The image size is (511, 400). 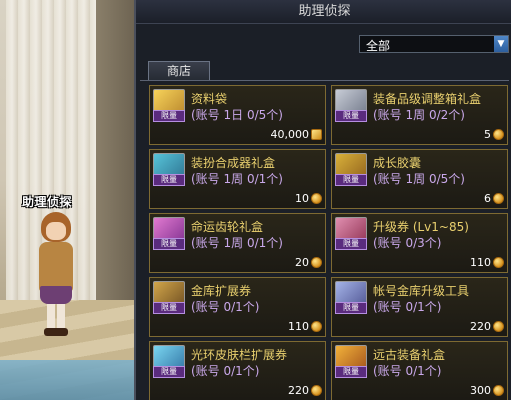 What do you see at coordinates (316, 134) in the screenshot?
I see `gold-icon` at bounding box center [316, 134].